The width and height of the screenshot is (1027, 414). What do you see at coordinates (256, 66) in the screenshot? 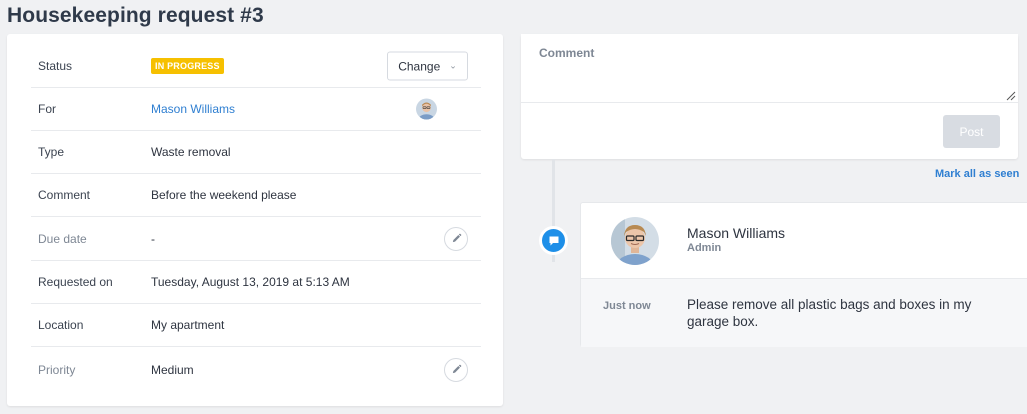
I see `status-row: Status IN PROGRESS Change ⌄` at bounding box center [256, 66].